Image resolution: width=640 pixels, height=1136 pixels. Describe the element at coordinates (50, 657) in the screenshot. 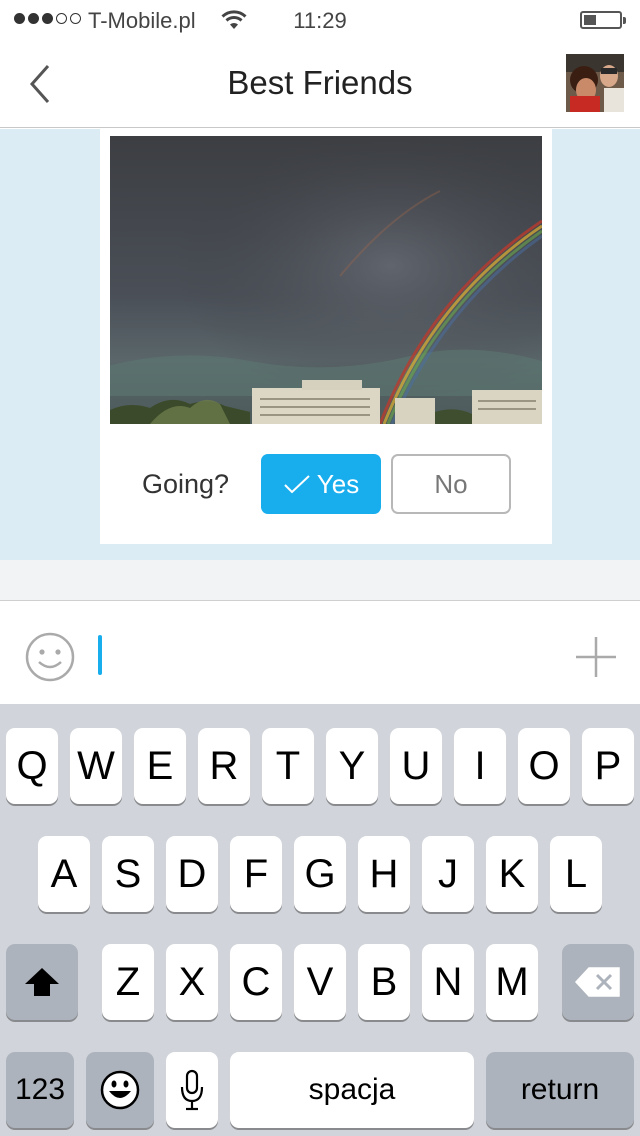

I see `smiley-icon` at that location.